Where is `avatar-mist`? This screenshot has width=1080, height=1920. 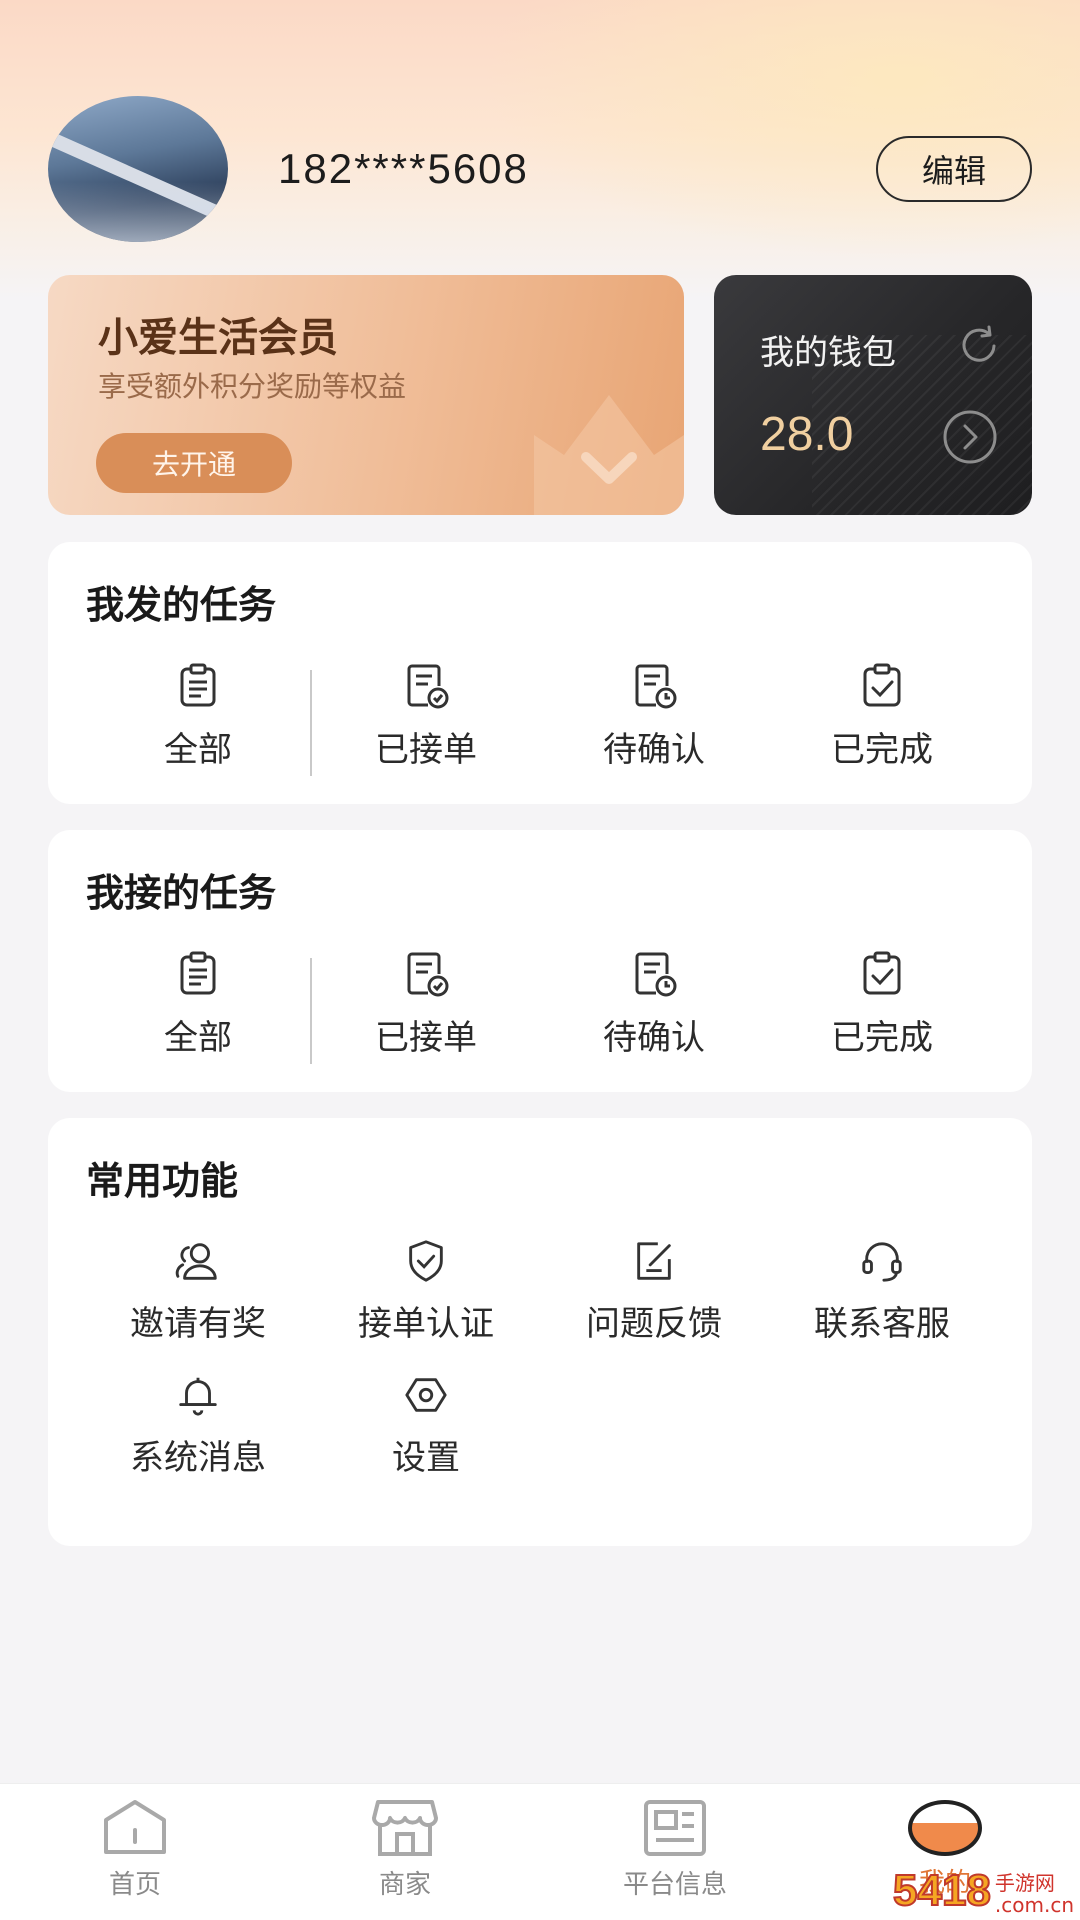 avatar-mist is located at coordinates (138, 212).